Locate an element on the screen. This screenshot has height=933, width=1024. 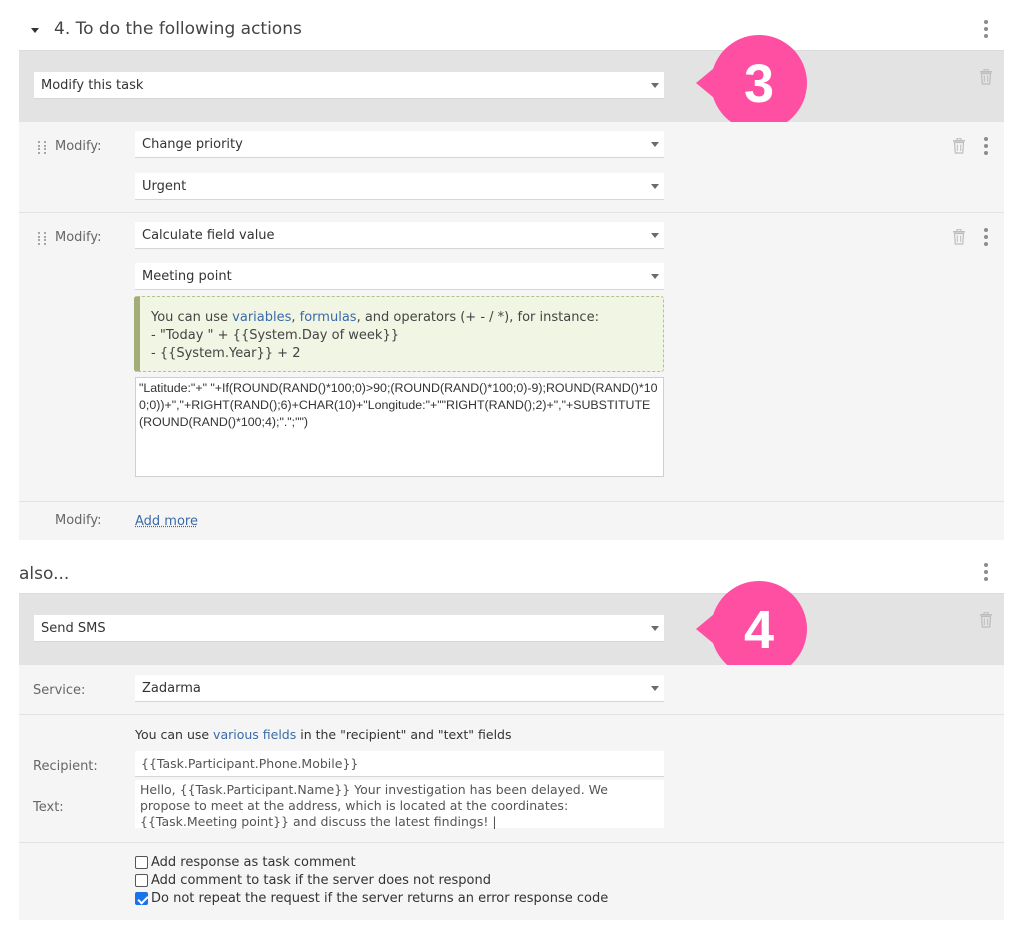
input-value: {{Task.Participant.Phone.Mobile}} is located at coordinates (250, 763).